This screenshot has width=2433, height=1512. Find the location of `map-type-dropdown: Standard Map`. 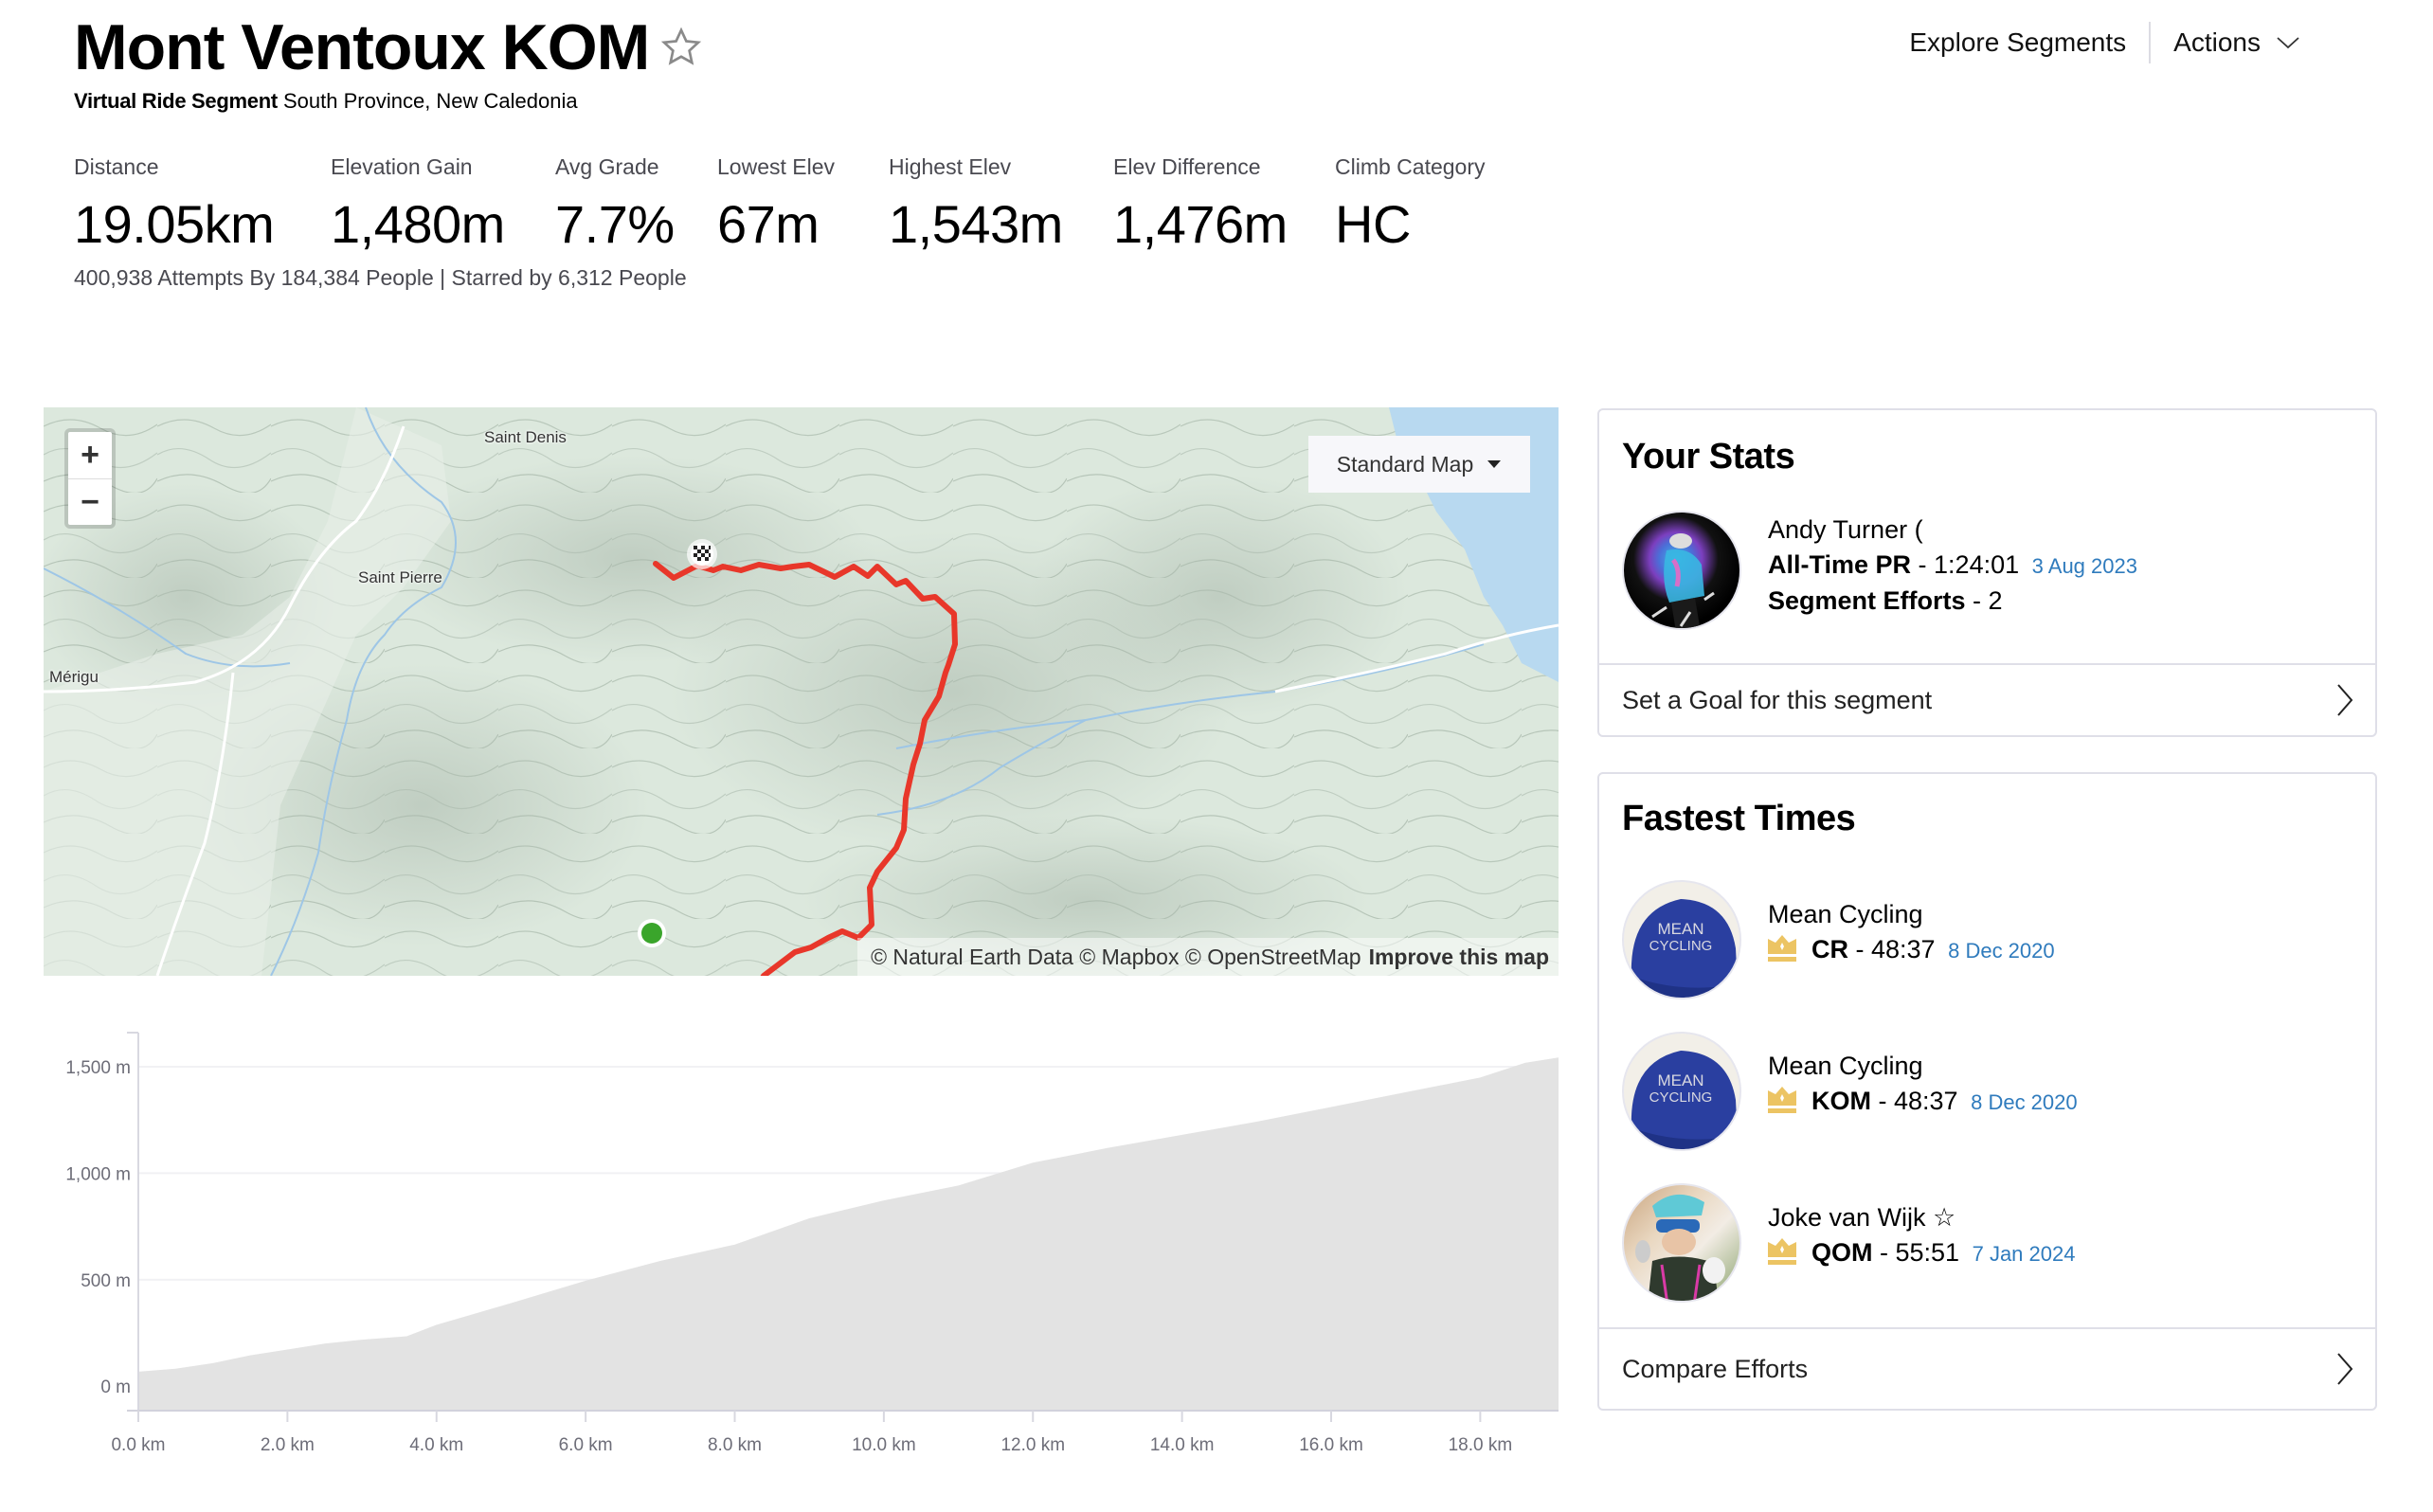

map-type-dropdown: Standard Map is located at coordinates (1419, 464).